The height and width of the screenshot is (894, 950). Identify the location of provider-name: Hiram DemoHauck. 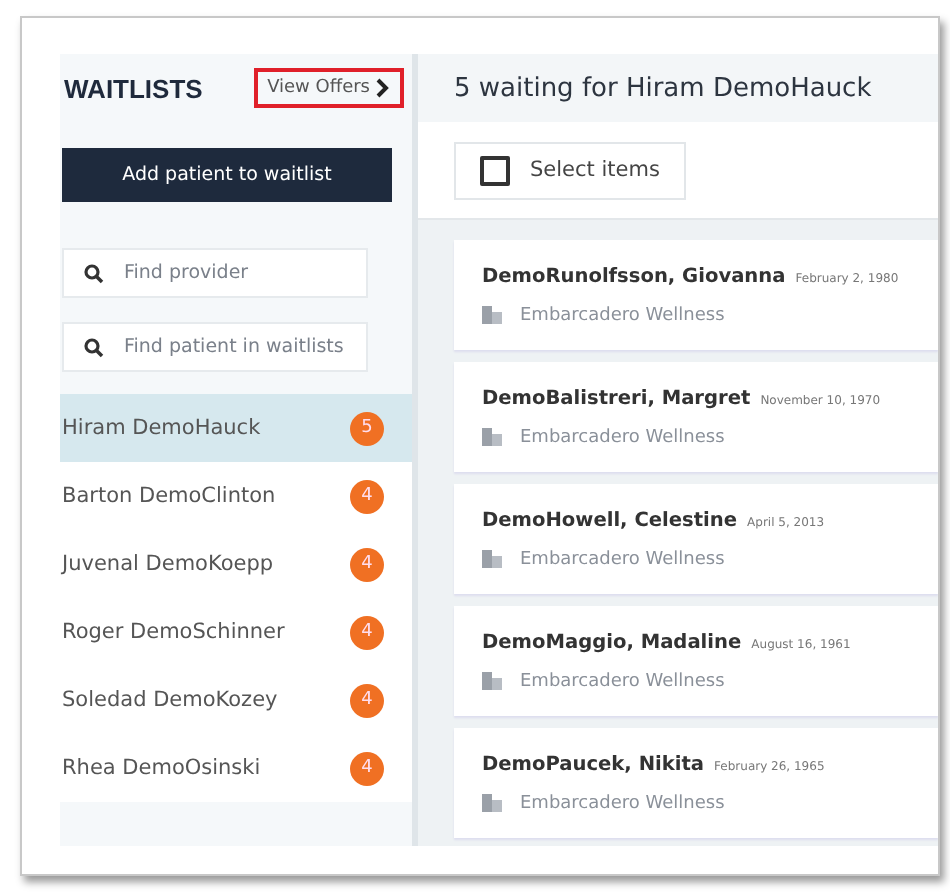
(161, 428).